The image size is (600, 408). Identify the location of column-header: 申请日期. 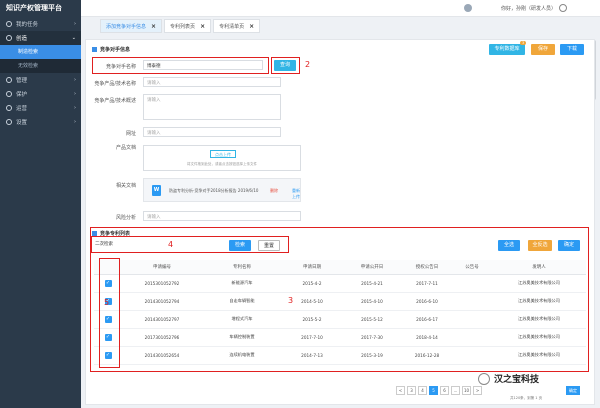
(312, 267).